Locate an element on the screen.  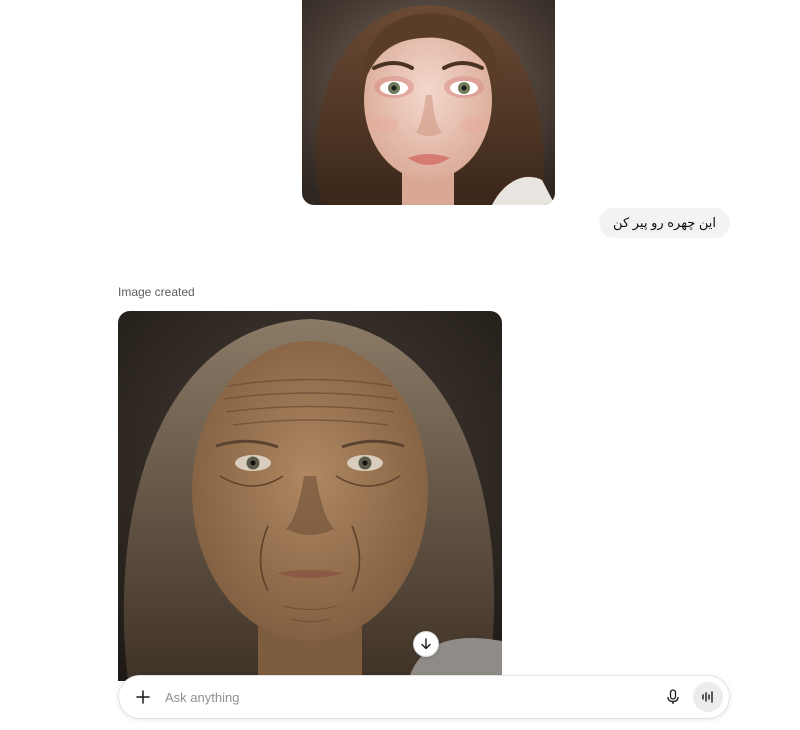
microphone-icon is located at coordinates (673, 696).